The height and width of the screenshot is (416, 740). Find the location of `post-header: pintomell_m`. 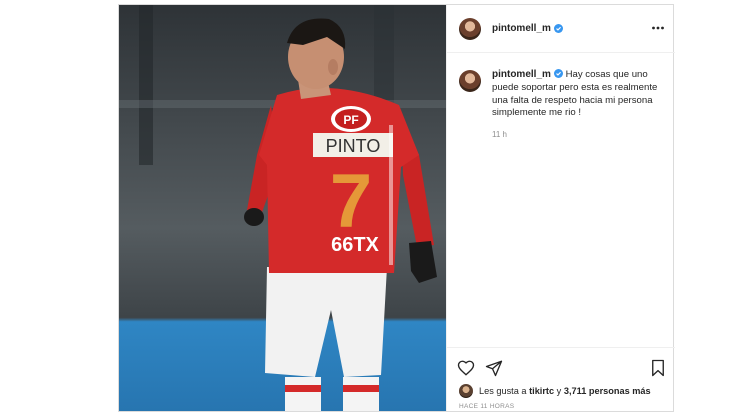

post-header: pintomell_m is located at coordinates (561, 29).